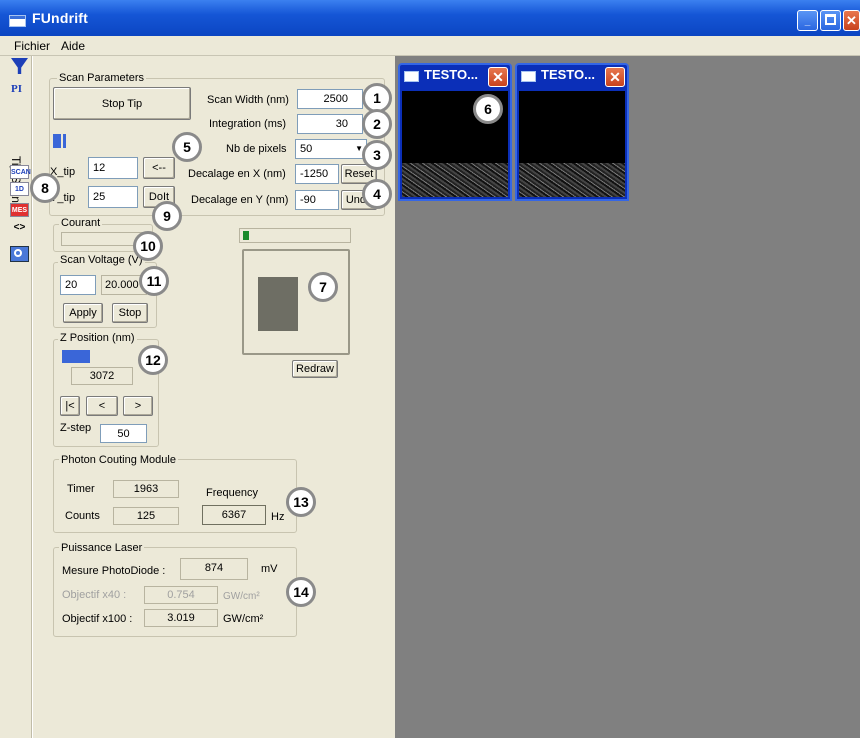 The image size is (860, 738). Describe the element at coordinates (102, 376) in the screenshot. I see `z-position-value: 3072` at that location.